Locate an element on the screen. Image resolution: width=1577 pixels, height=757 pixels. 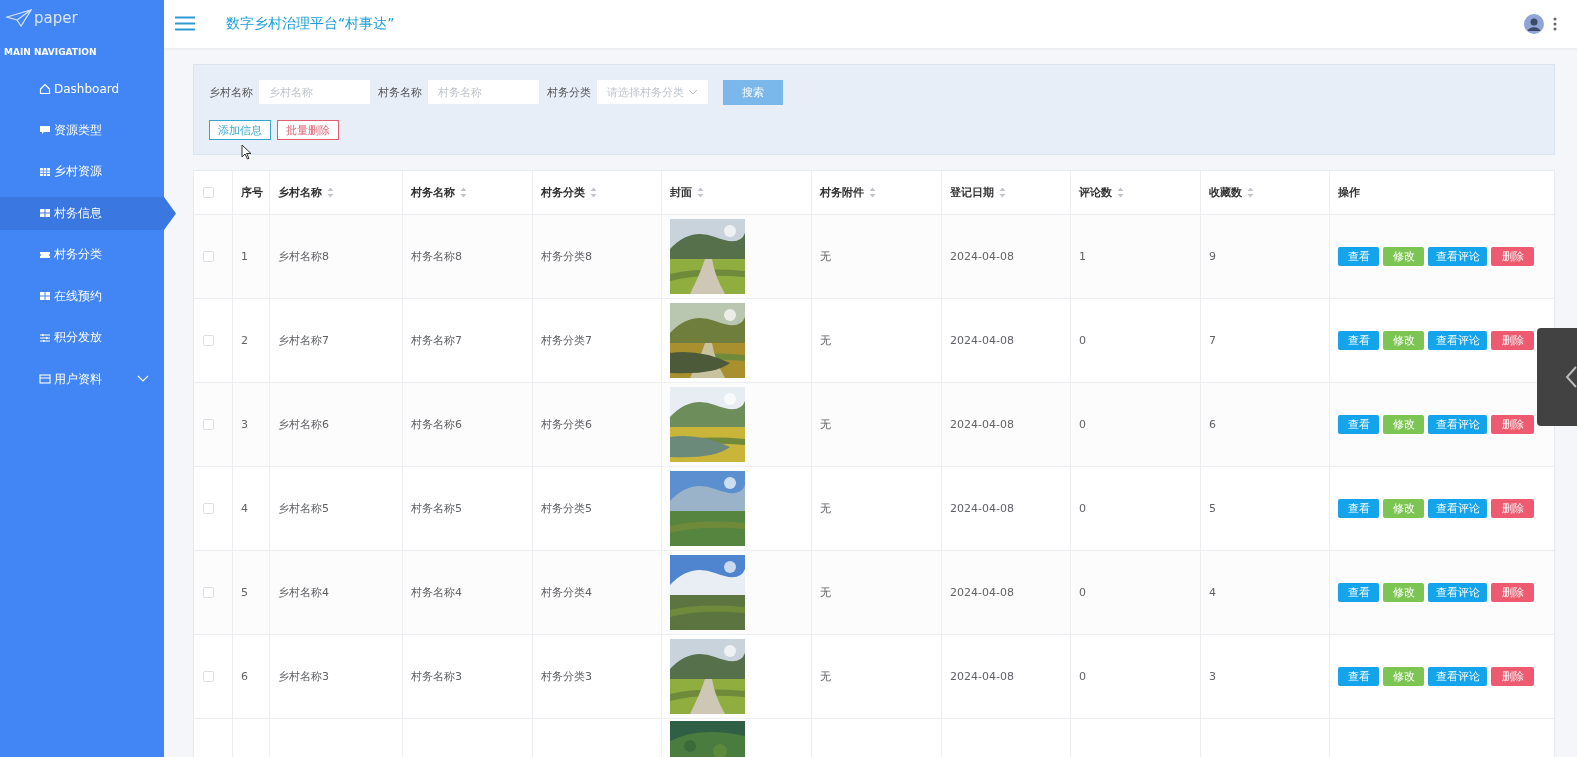
table-cell: 5 is located at coordinates (1212, 508).